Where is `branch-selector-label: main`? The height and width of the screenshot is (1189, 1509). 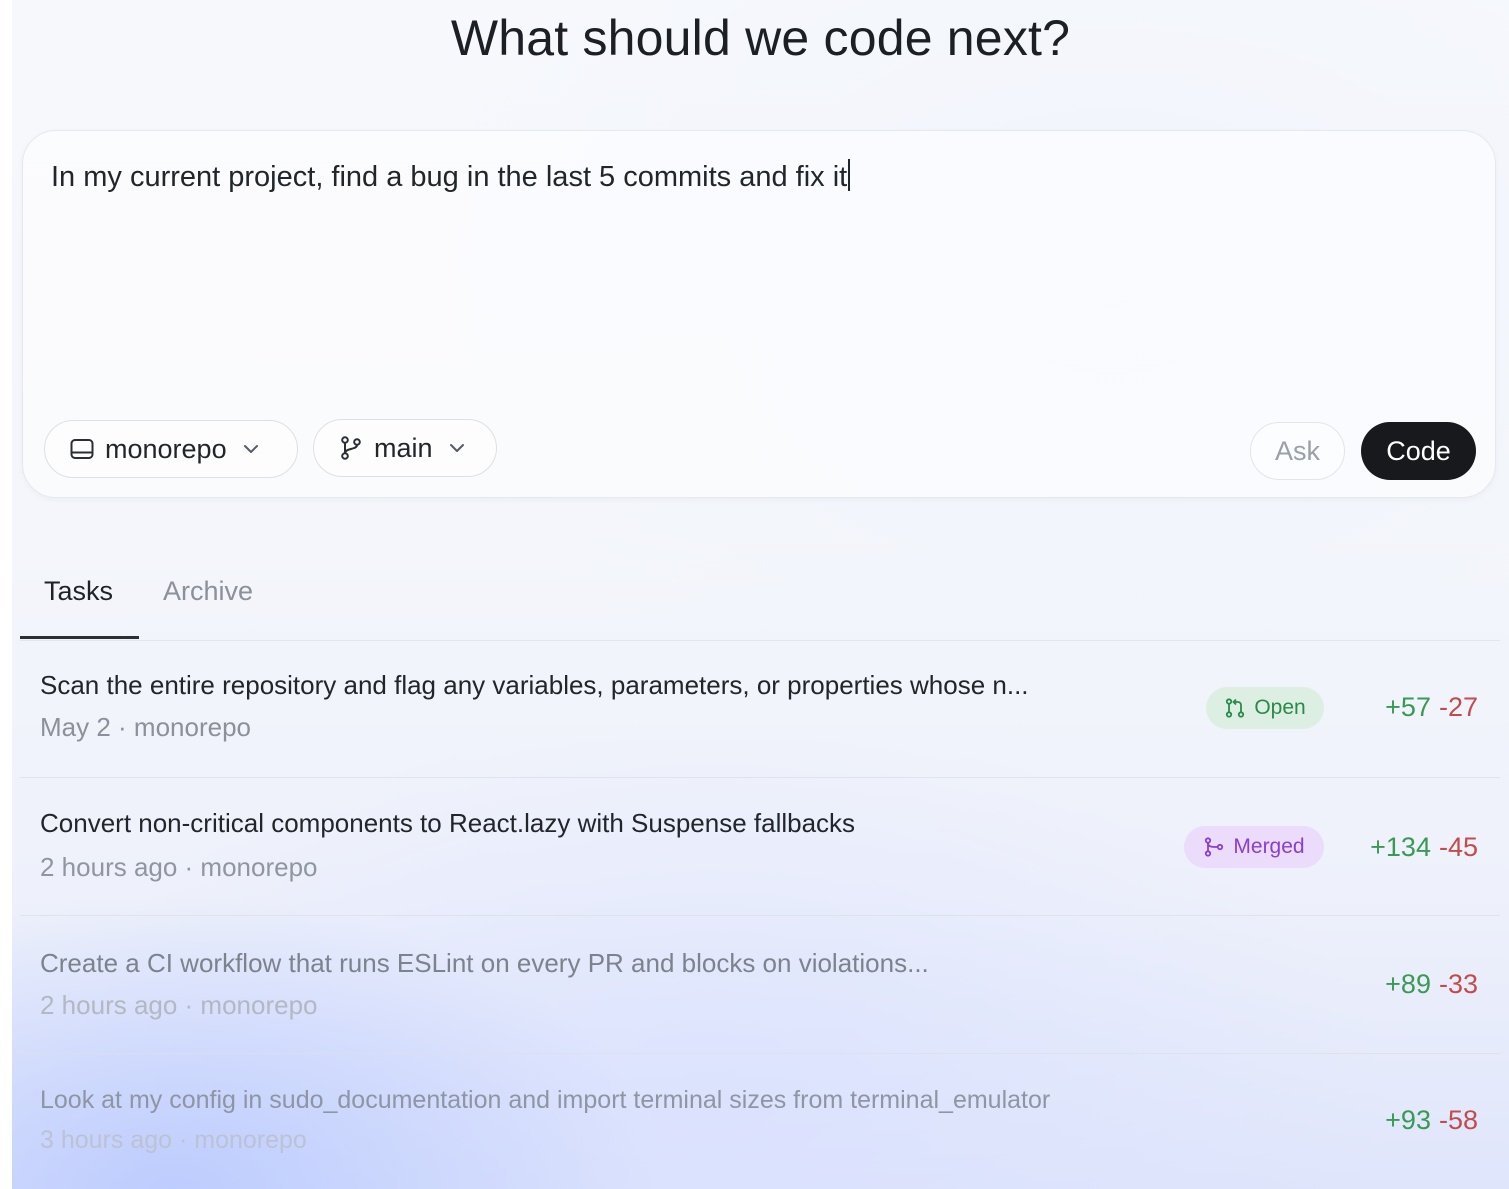 branch-selector-label: main is located at coordinates (403, 447).